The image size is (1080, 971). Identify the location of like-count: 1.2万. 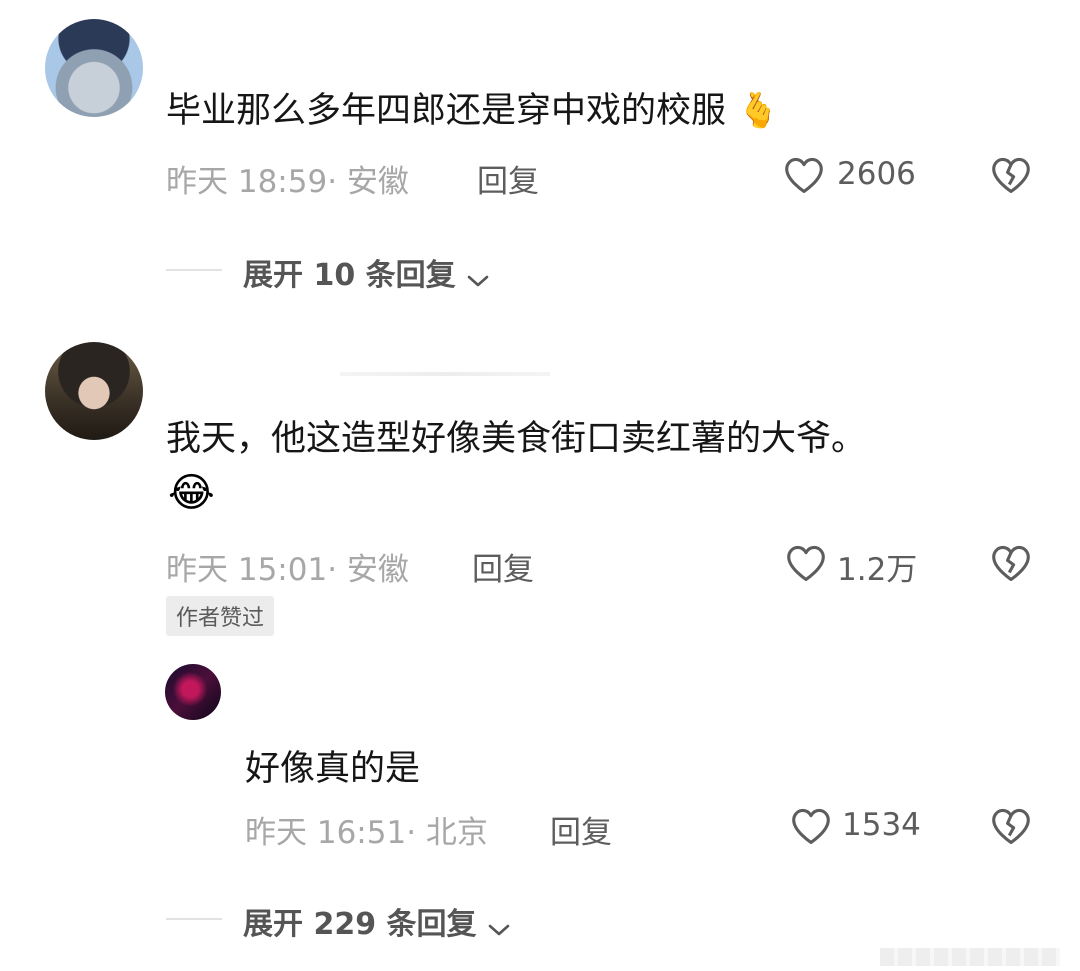
(877, 570).